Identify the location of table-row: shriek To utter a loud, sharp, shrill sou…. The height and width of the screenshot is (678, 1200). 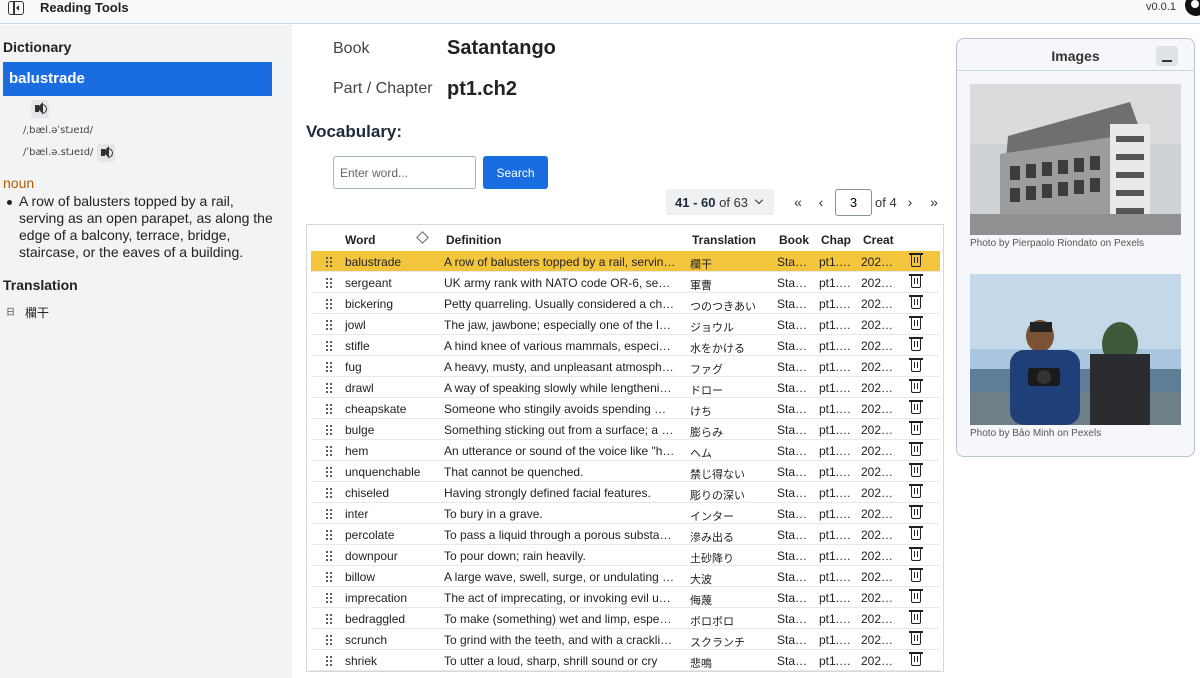
(625, 660).